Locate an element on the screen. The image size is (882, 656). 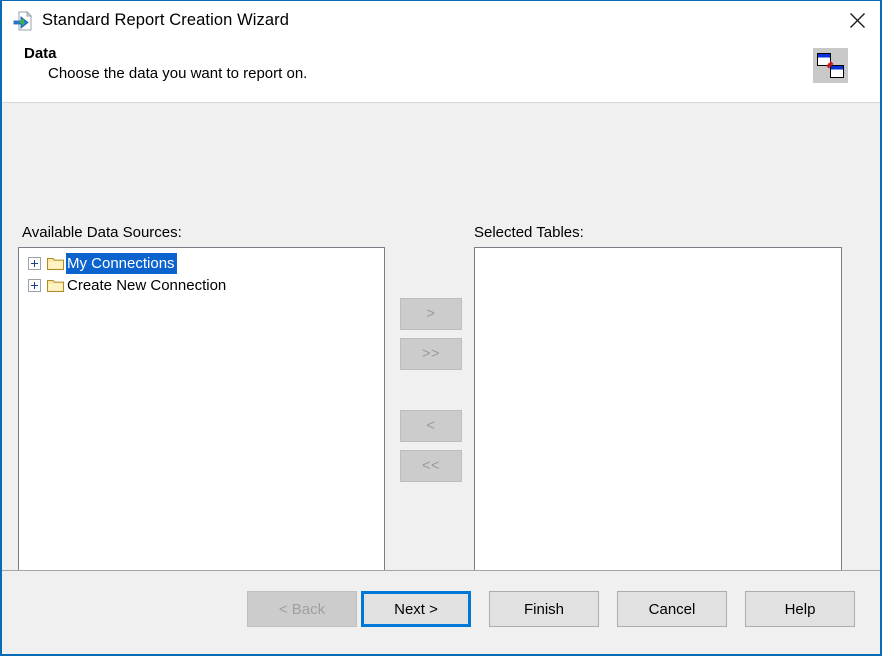
window-title: Standard Report Creation Wizard is located at coordinates (166, 20).